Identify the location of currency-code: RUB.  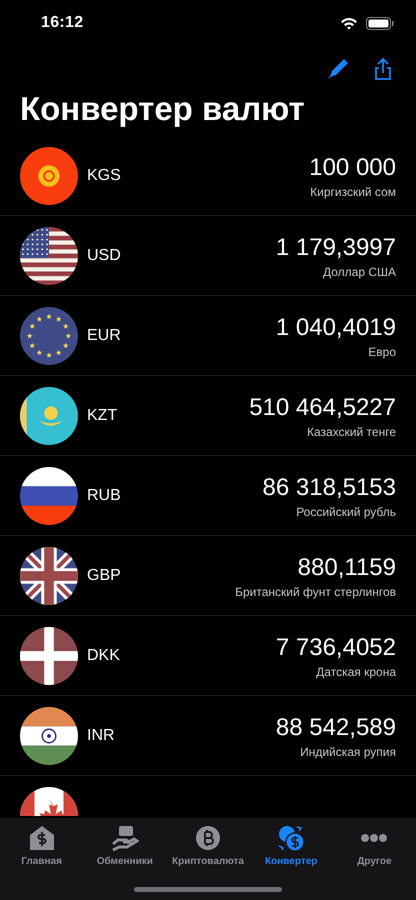
(104, 495).